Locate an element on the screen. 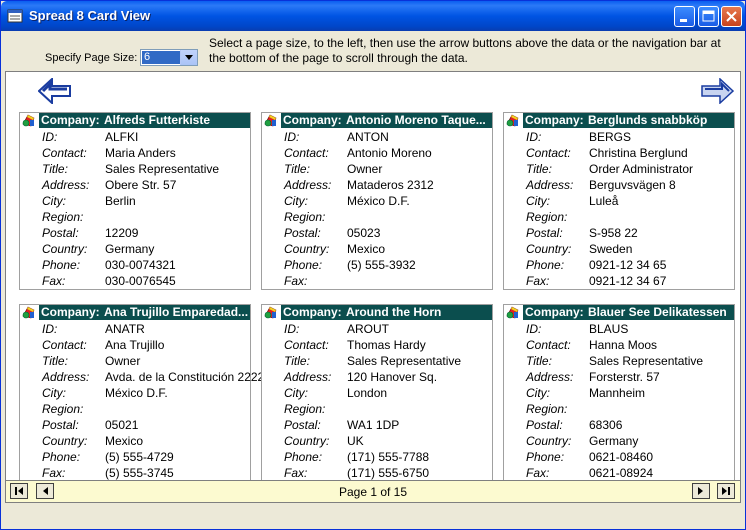 The width and height of the screenshot is (746, 530). field-row-id: ID: BERGS is located at coordinates (619, 137).